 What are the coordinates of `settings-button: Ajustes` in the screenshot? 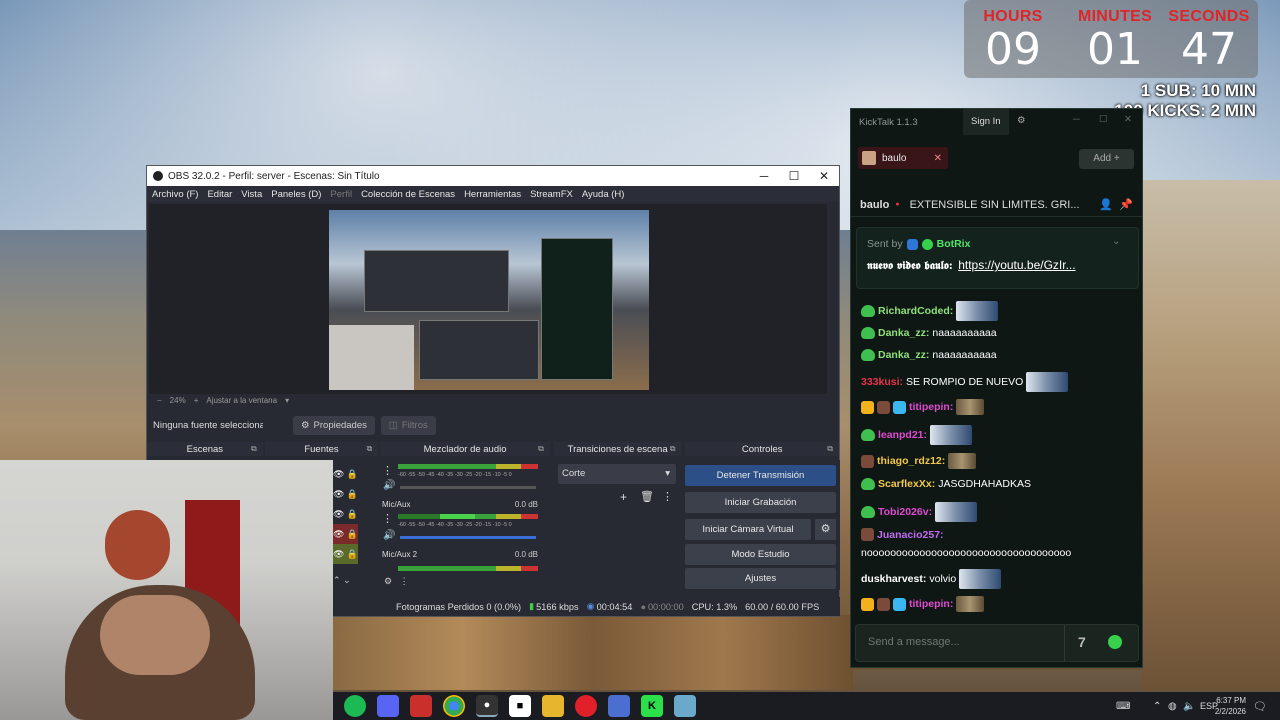 It's located at (760, 578).